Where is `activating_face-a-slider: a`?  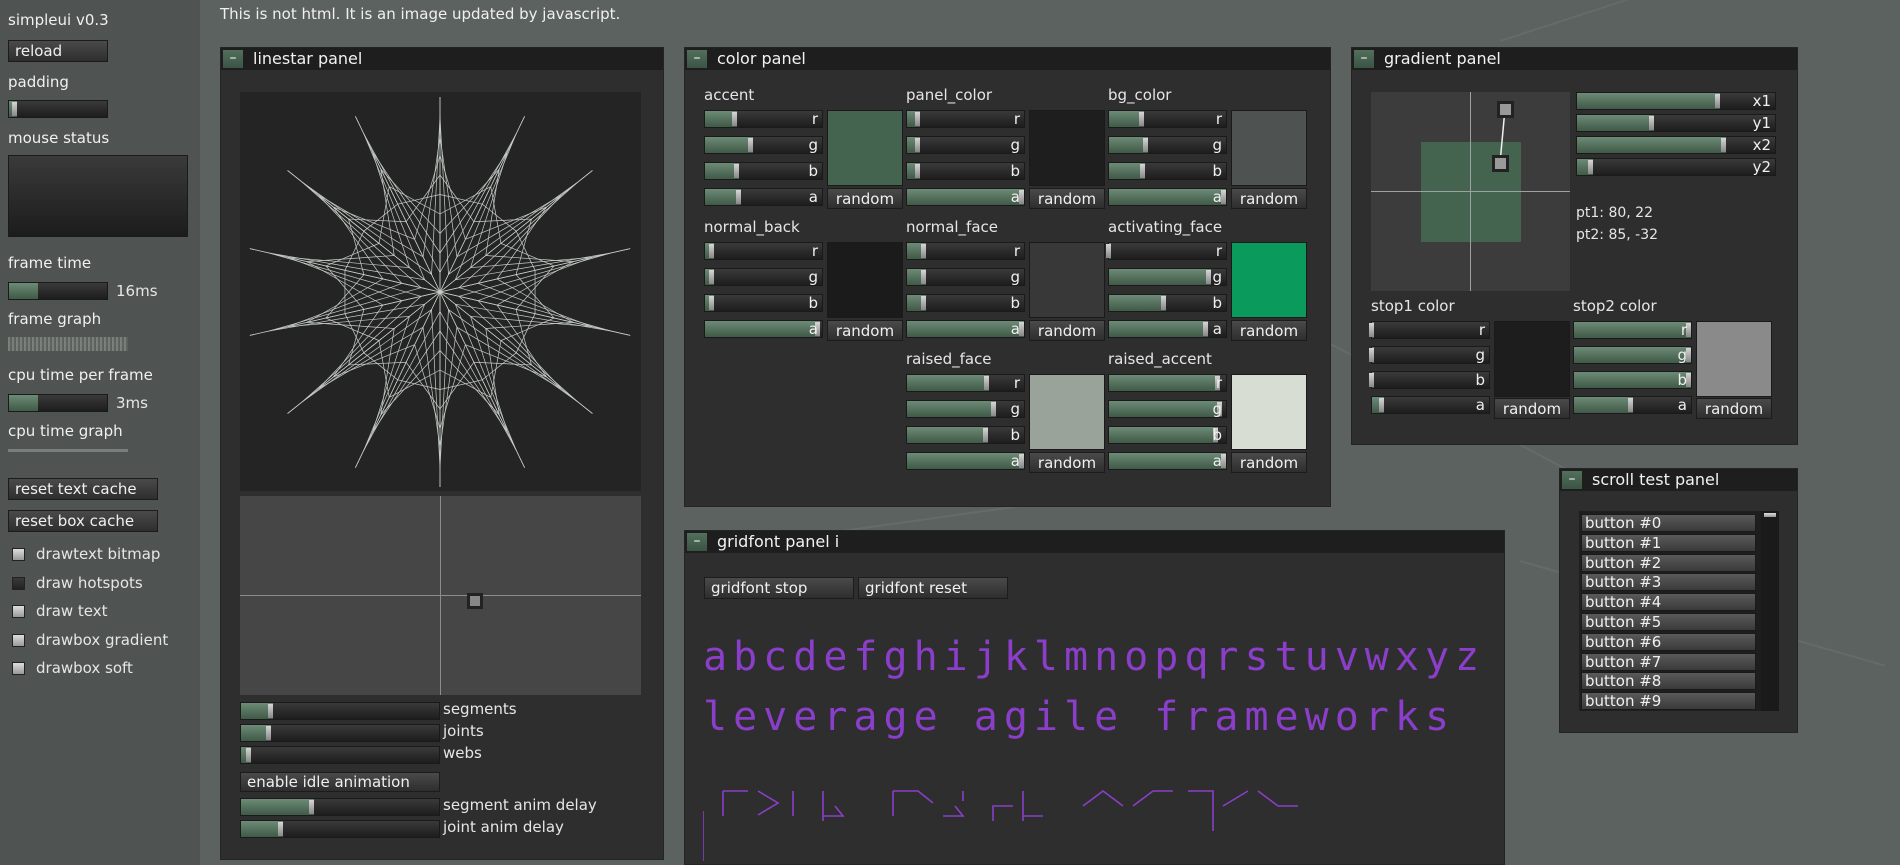
activating_face-a-slider: a is located at coordinates (1167, 329).